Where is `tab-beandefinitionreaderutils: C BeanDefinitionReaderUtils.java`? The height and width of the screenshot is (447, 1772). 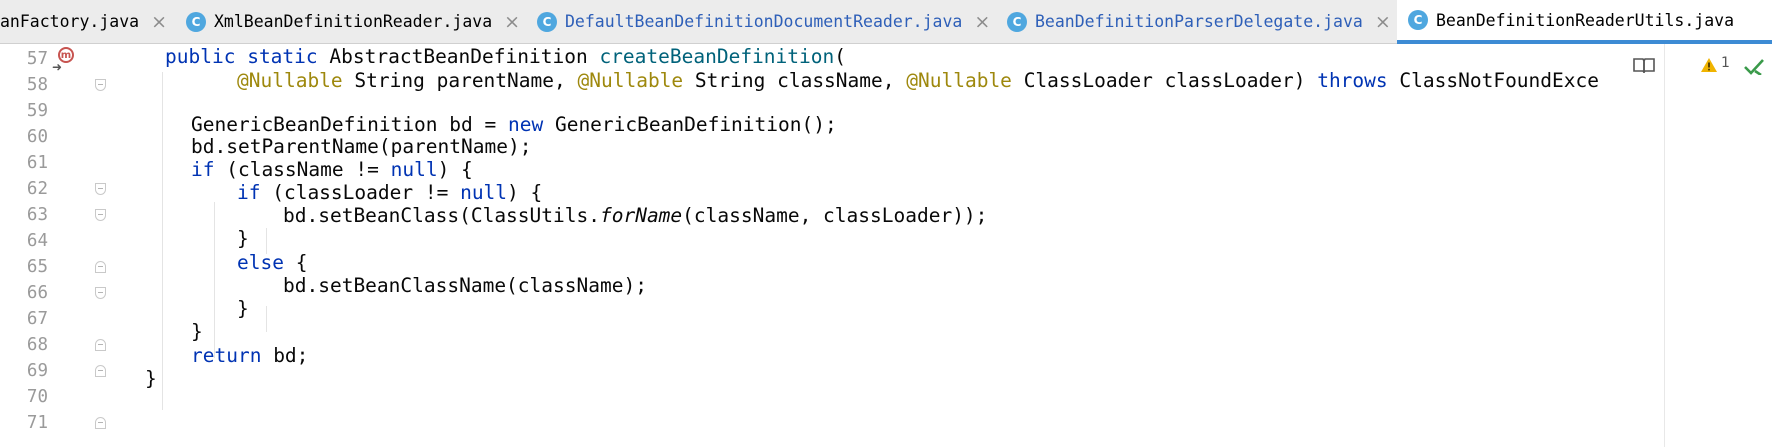 tab-beandefinitionreaderutils: C BeanDefinitionReaderUtils.java is located at coordinates (1584, 22).